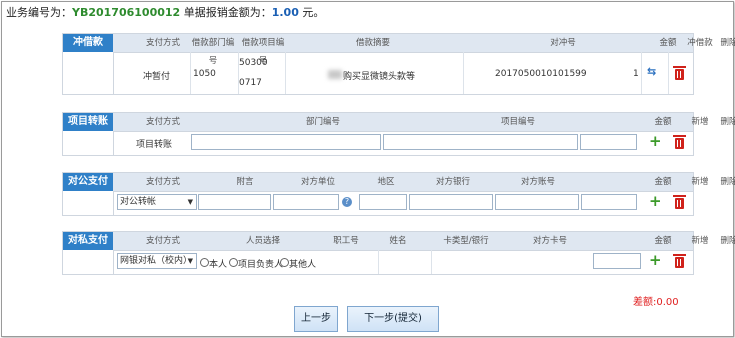  I want to click on section-label: 对私支付, so click(88, 241).